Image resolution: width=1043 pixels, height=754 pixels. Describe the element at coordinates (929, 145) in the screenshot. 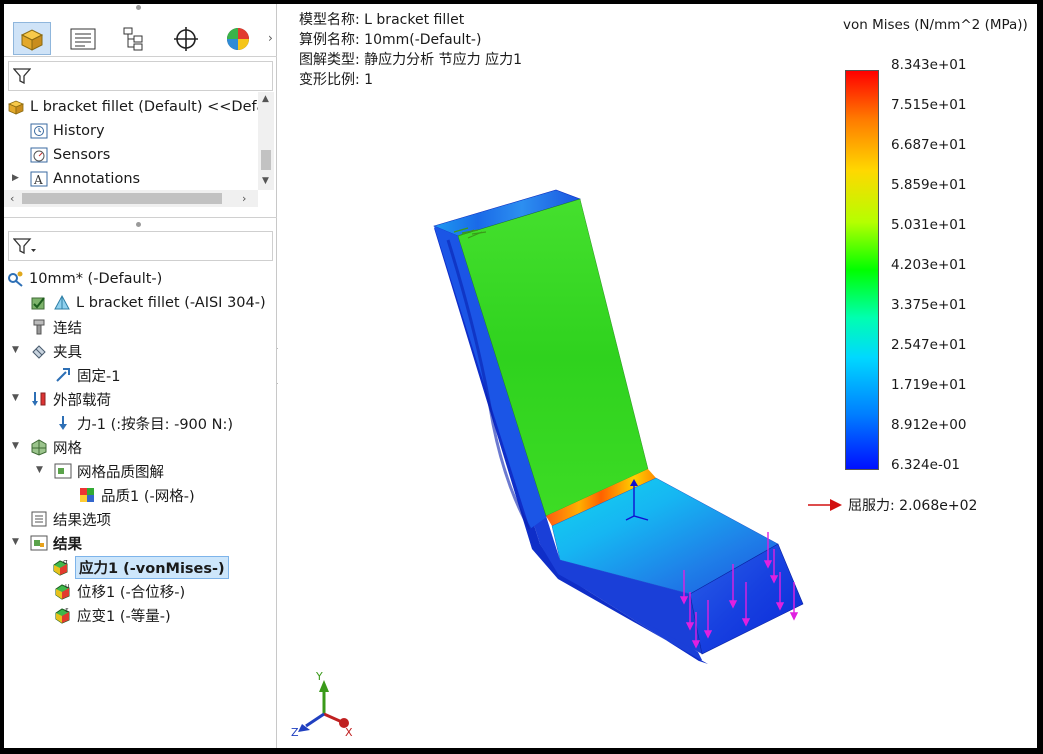

I see `legend-tick-label: 6.687e+01` at that location.